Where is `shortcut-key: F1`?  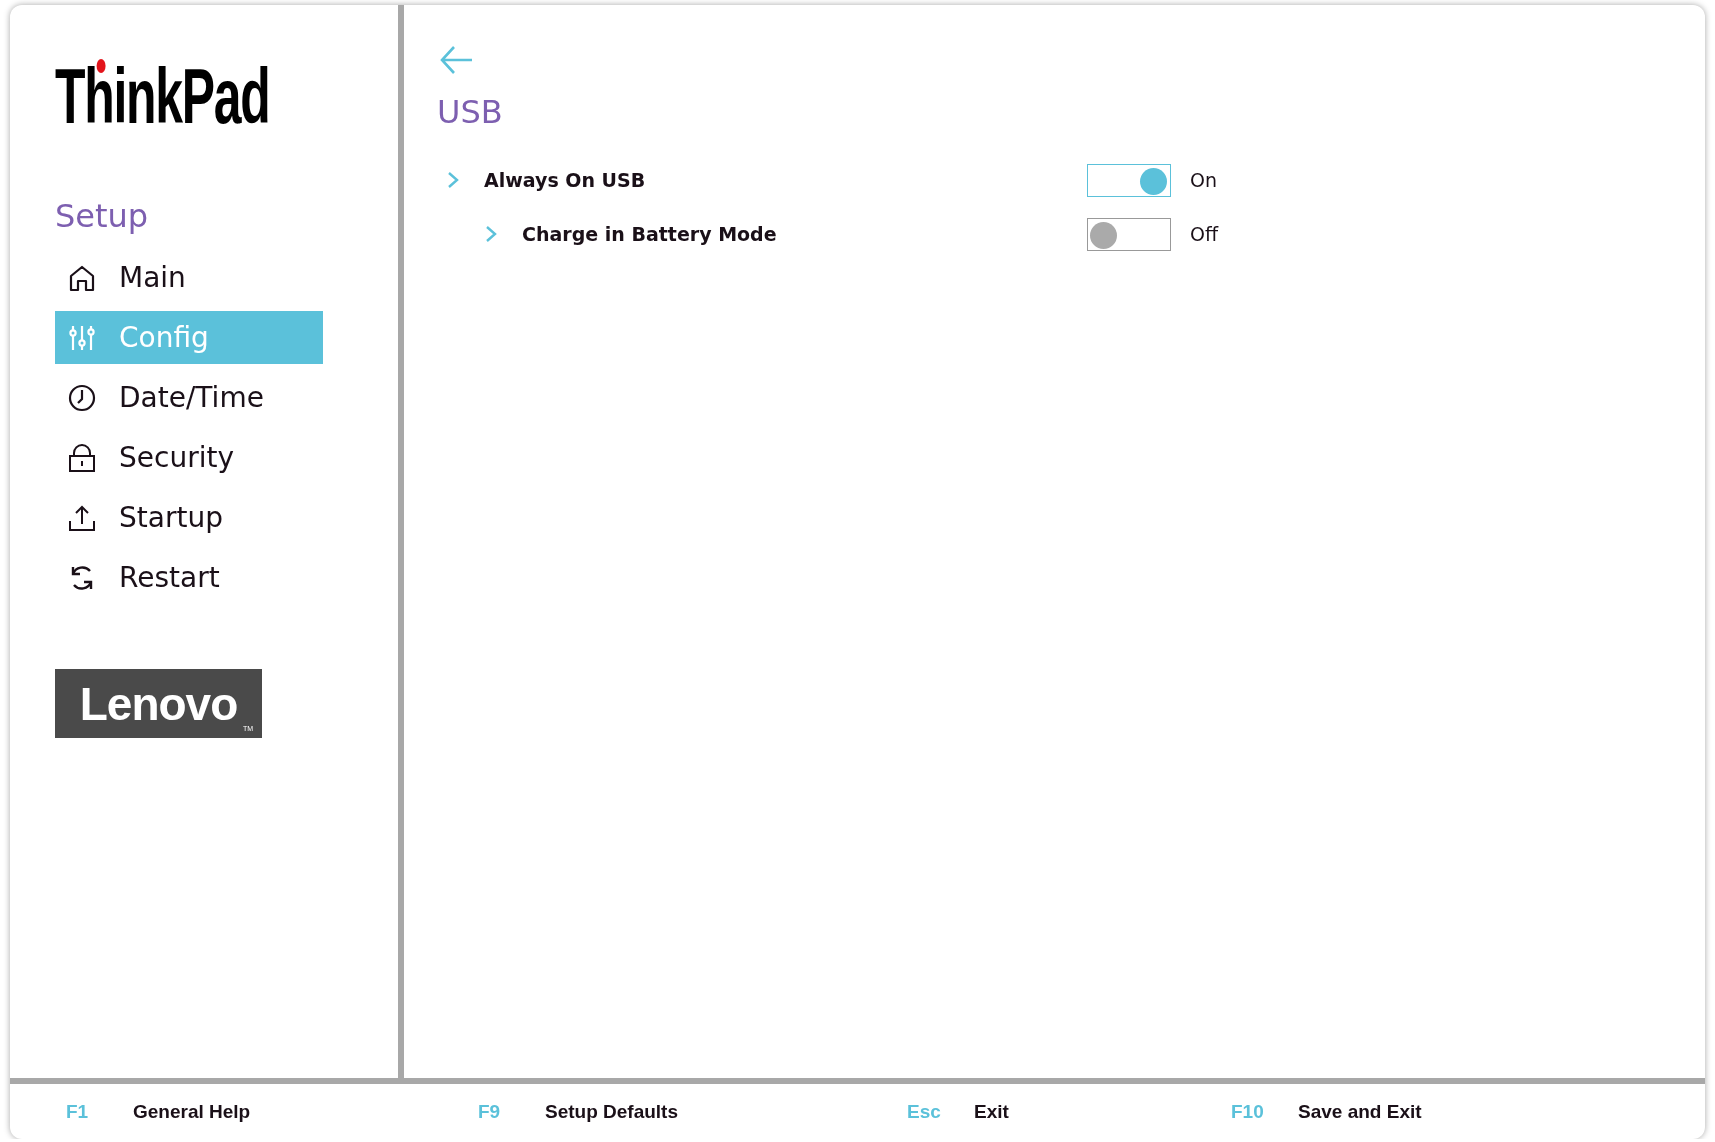 shortcut-key: F1 is located at coordinates (99, 1111).